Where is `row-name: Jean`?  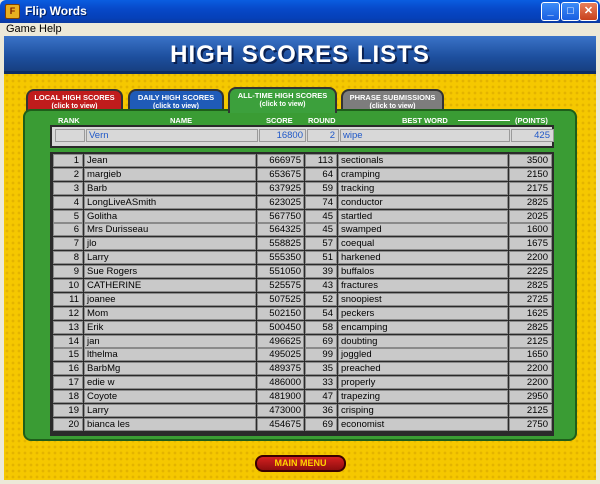 row-name: Jean is located at coordinates (170, 160).